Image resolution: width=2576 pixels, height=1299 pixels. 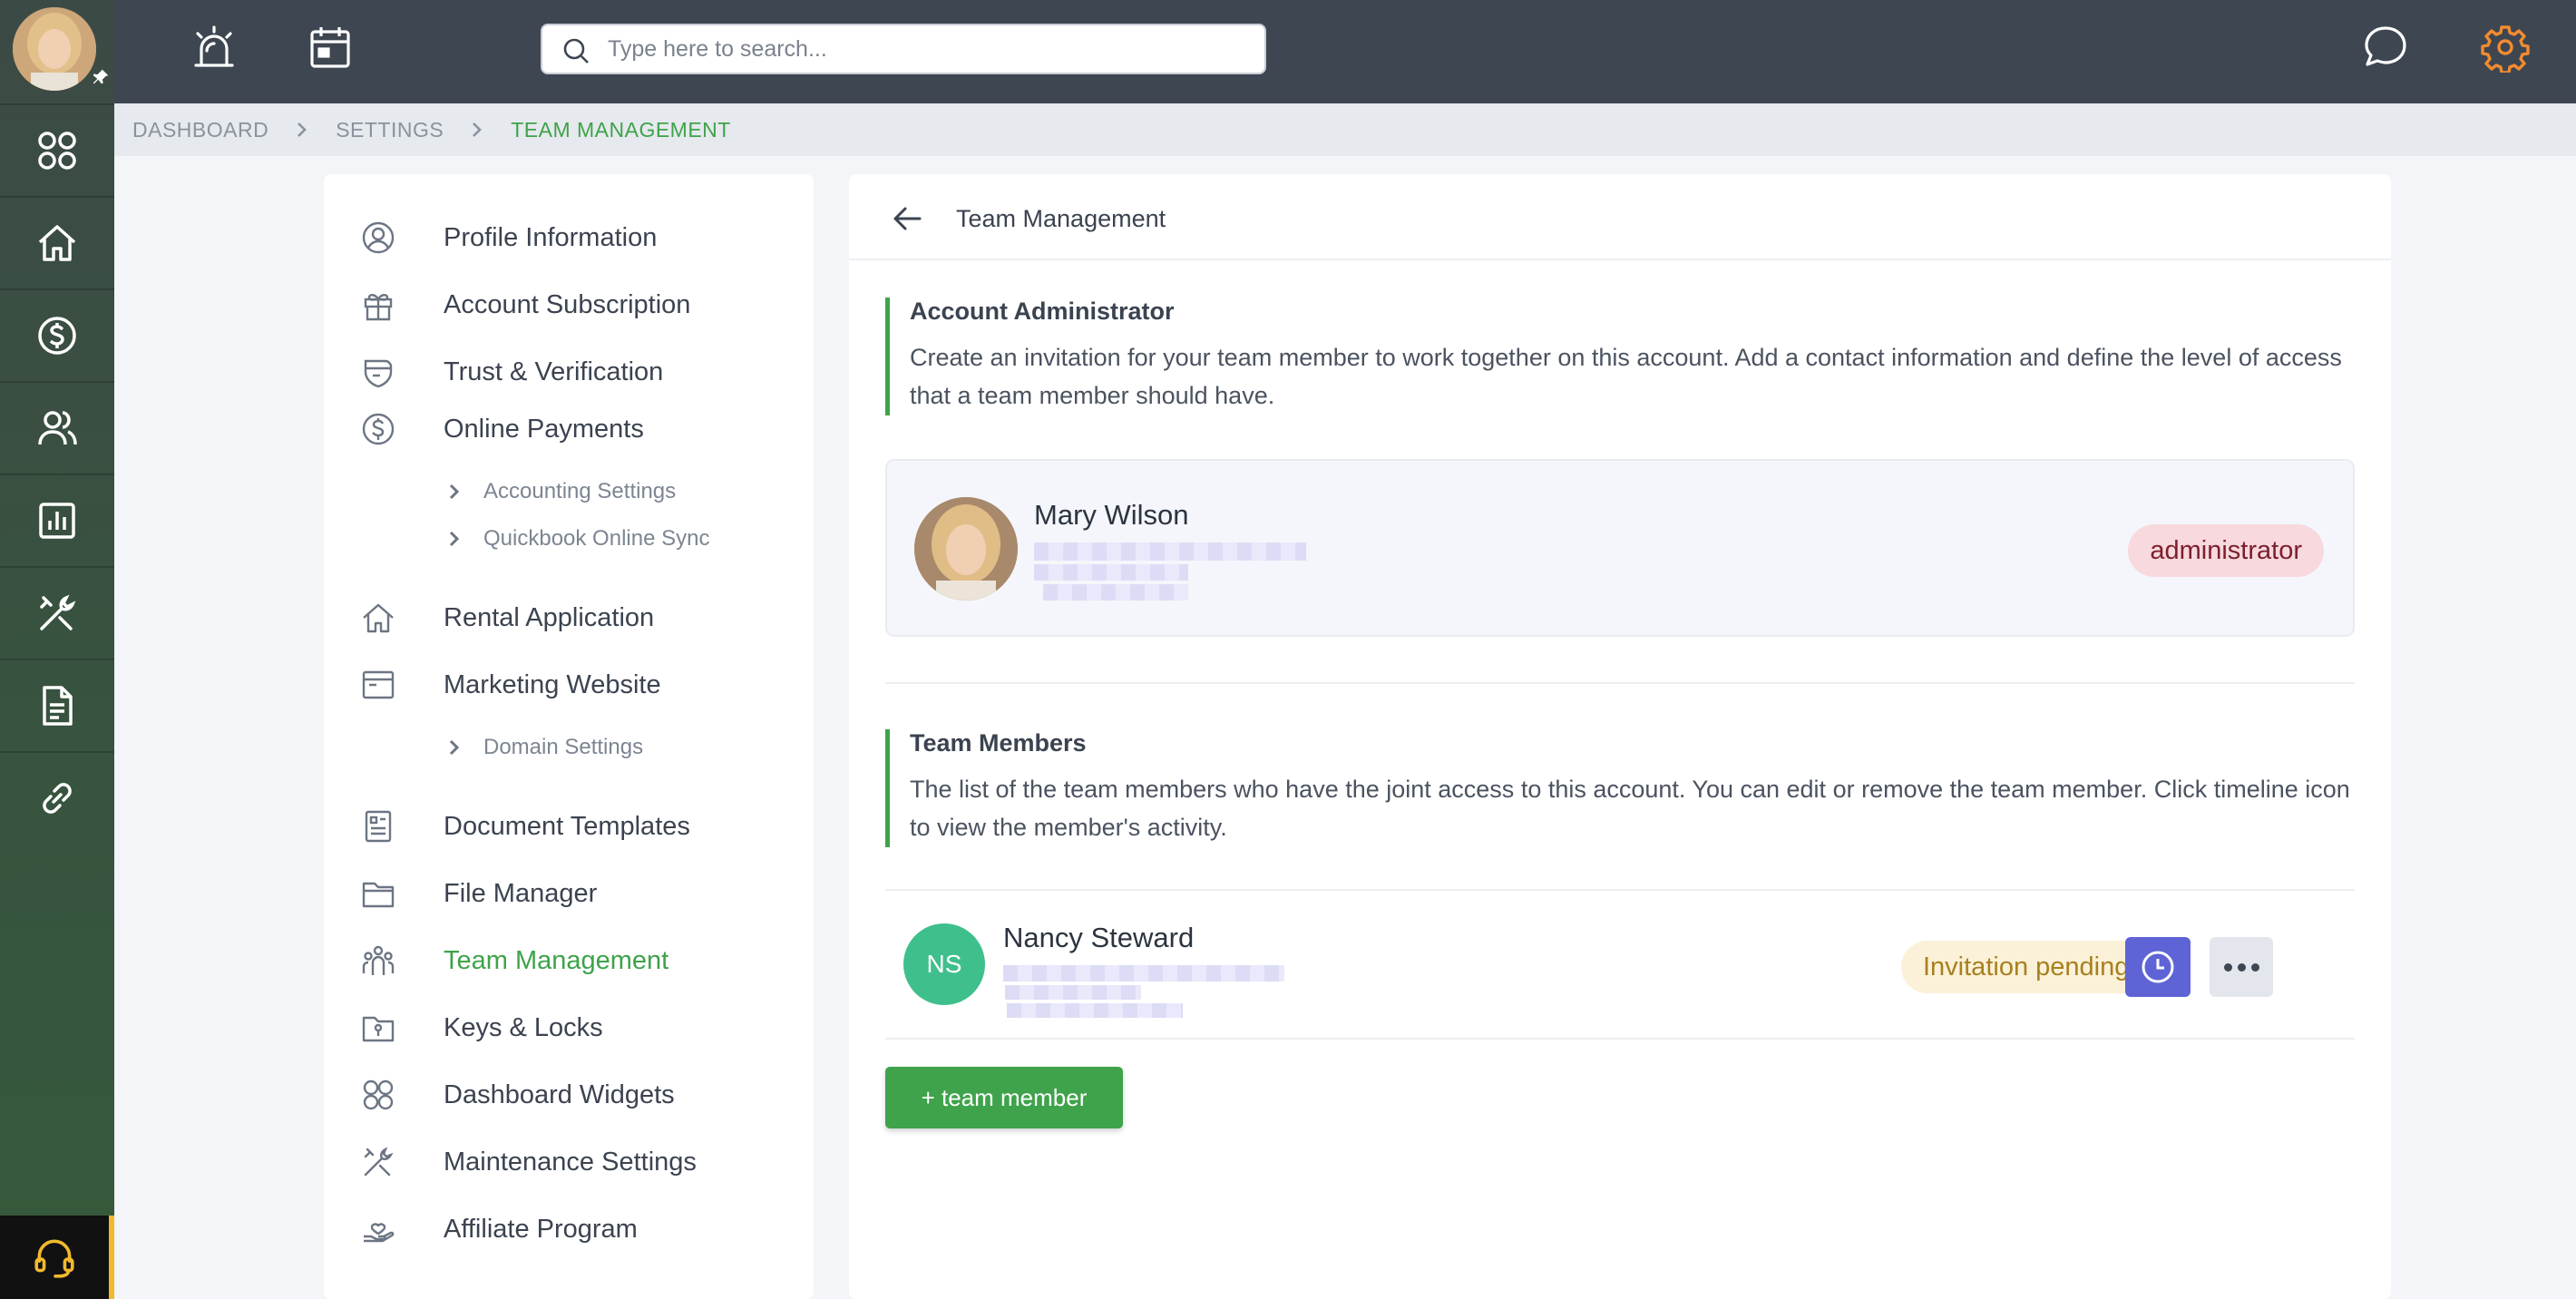 I want to click on breadcrumb-team-management: TEAM MANAGEMENT, so click(x=621, y=129).